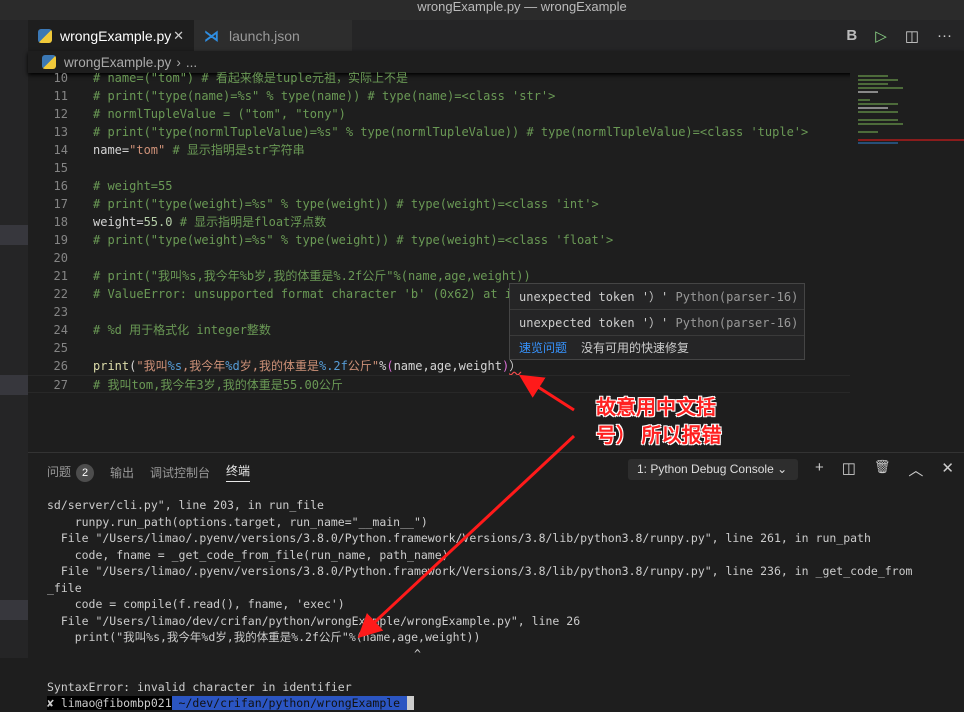  Describe the element at coordinates (250, 78) in the screenshot. I see `code-text: # name=("tom") # 看起来像是tuple元祖，实际上不是` at that location.